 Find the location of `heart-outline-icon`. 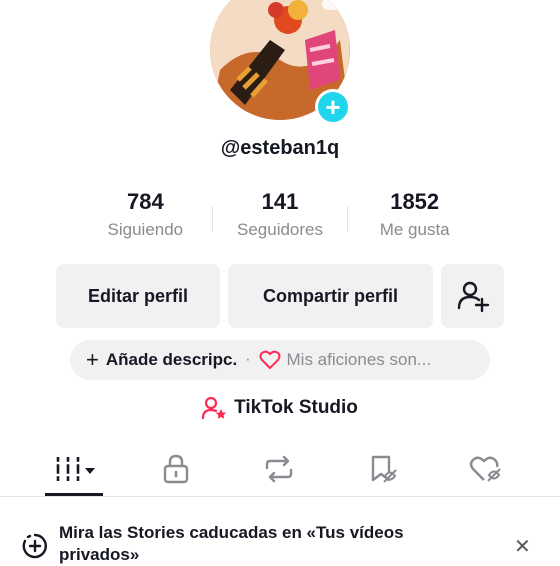

heart-outline-icon is located at coordinates (270, 360).